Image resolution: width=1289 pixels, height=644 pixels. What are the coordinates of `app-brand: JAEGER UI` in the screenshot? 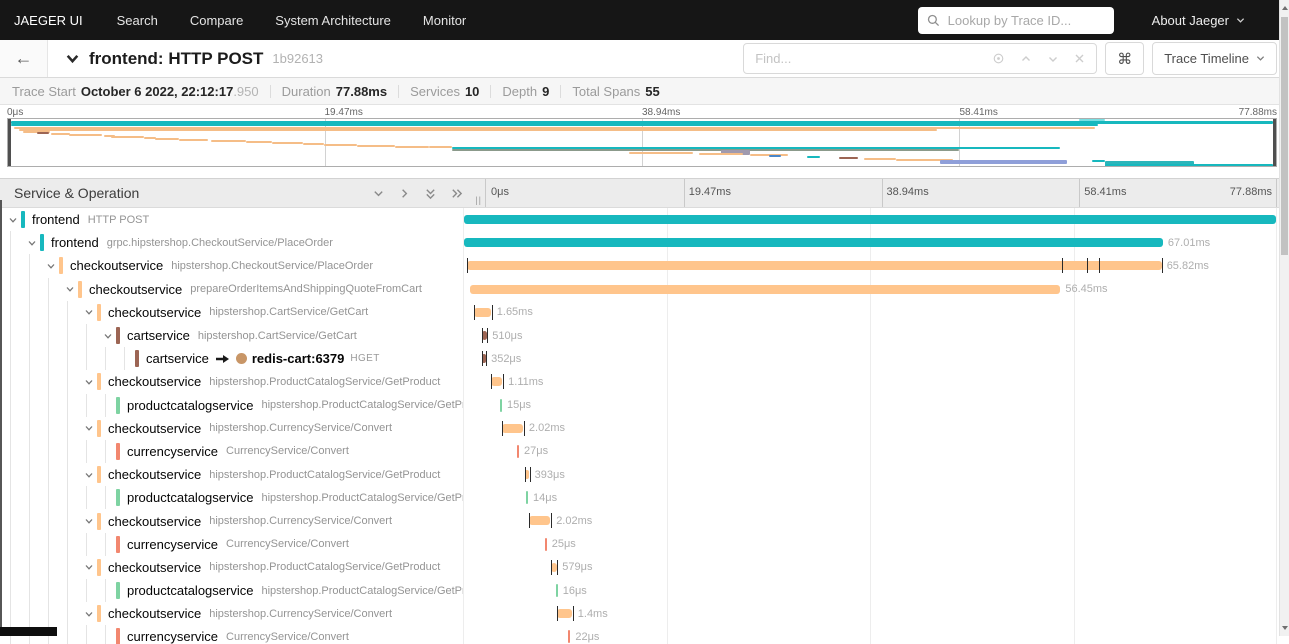 It's located at (48, 20).